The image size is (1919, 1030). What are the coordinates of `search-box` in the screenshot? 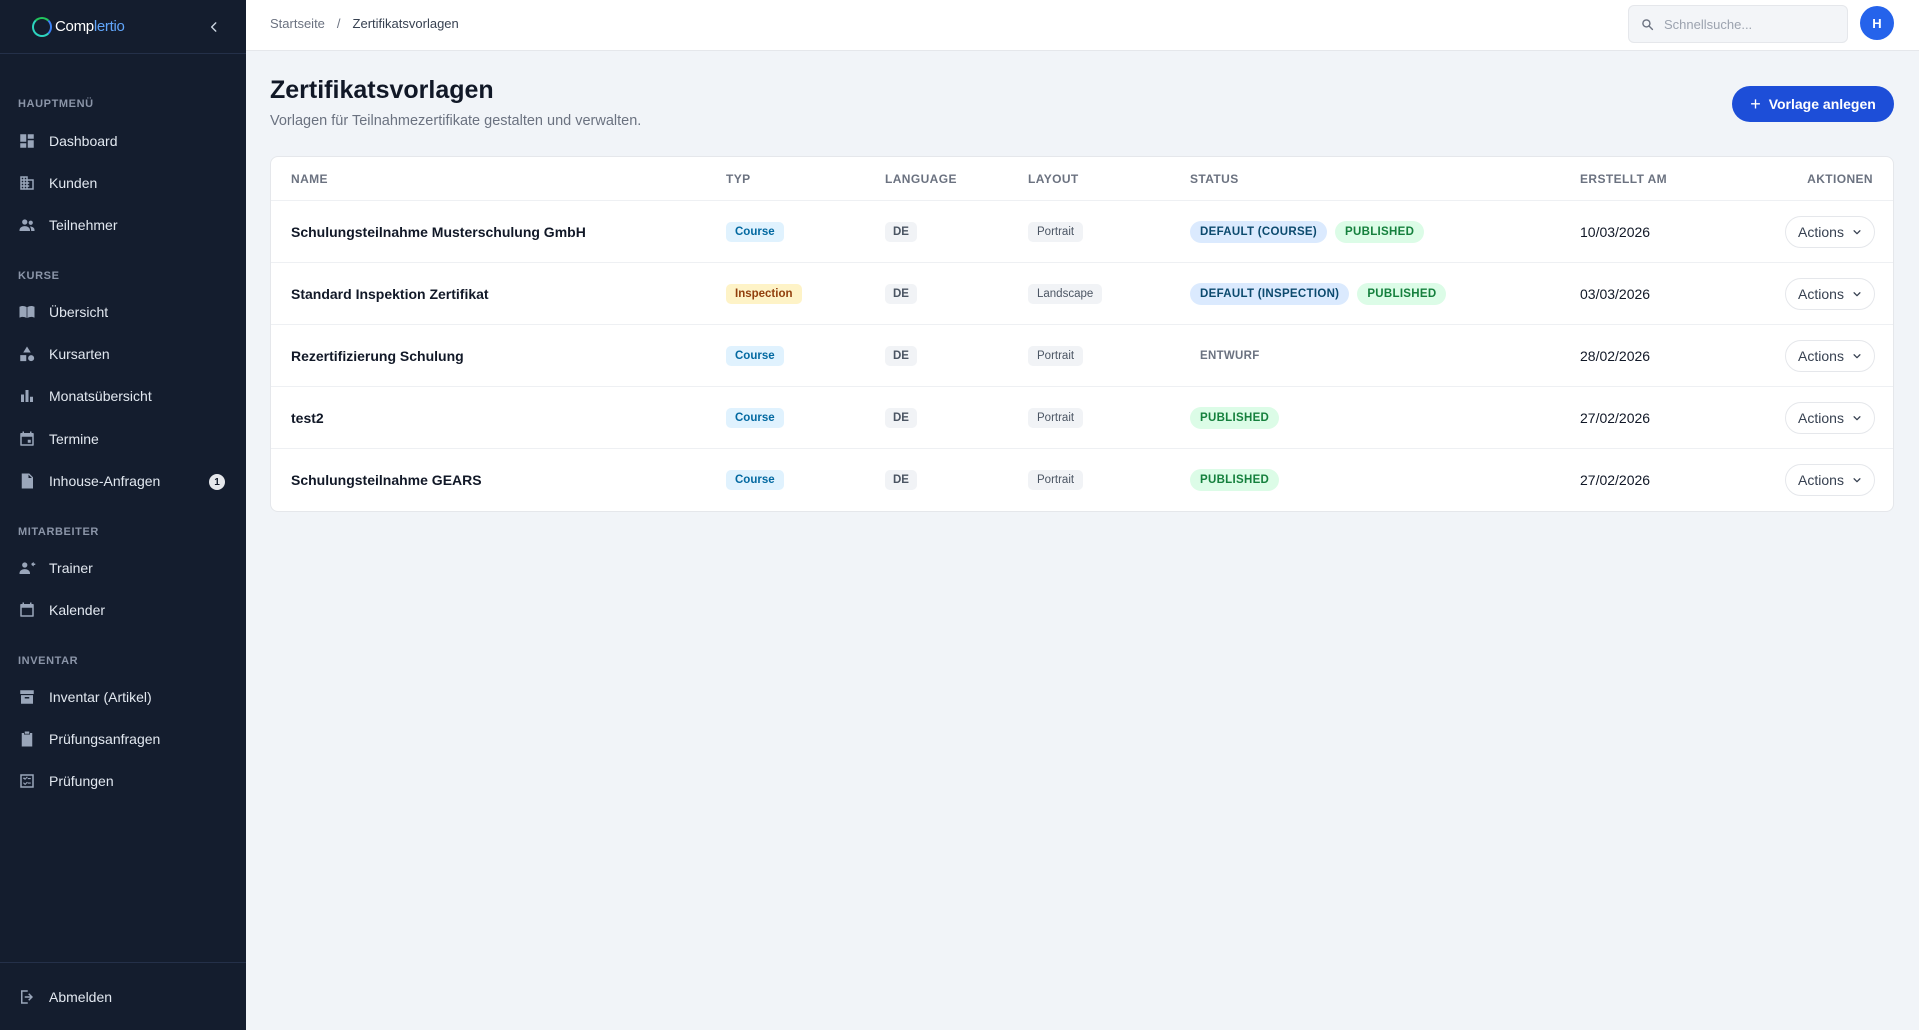 It's located at (1738, 24).